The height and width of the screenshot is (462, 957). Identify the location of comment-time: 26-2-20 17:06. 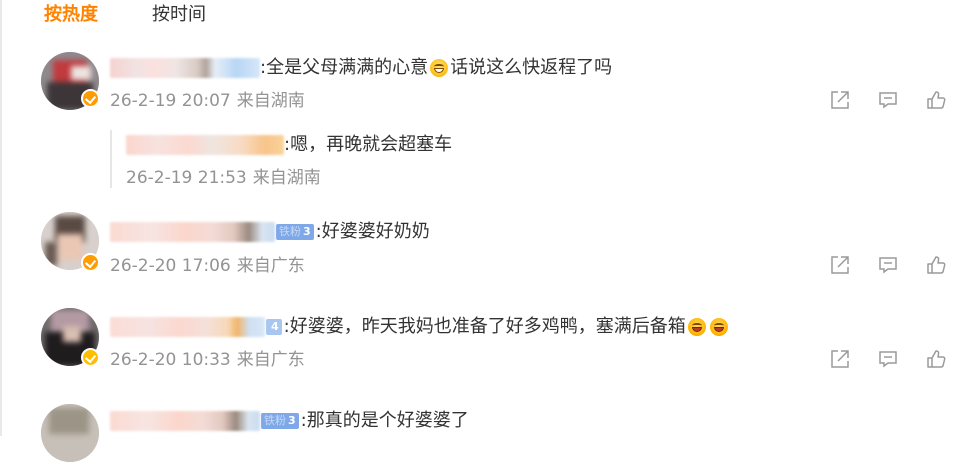
(170, 266).